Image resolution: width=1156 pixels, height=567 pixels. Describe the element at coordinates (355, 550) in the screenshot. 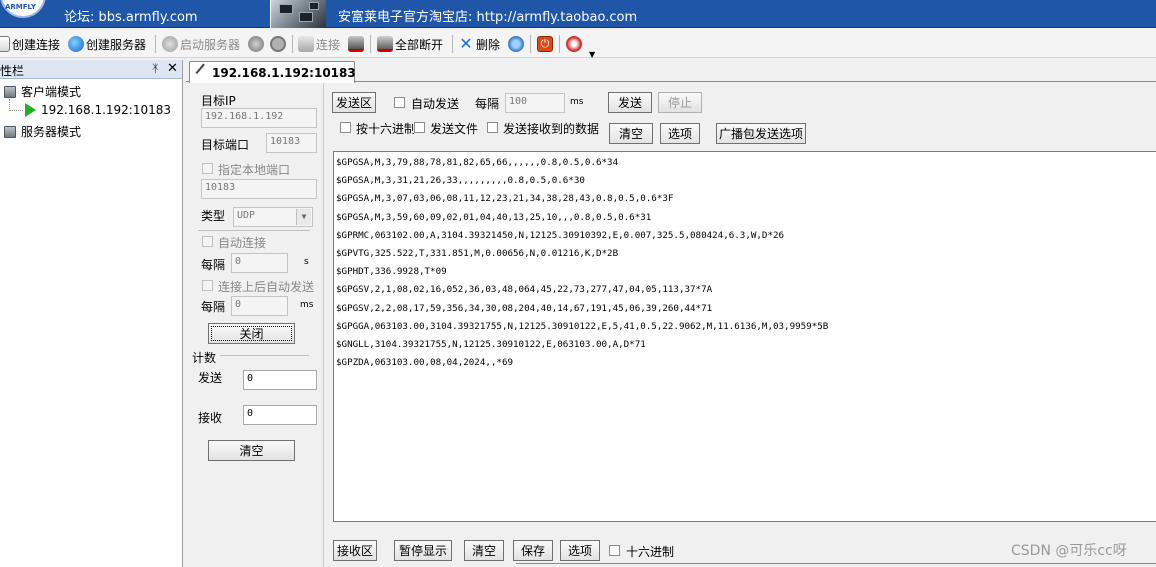

I see `receive-area-label: 接收区` at that location.